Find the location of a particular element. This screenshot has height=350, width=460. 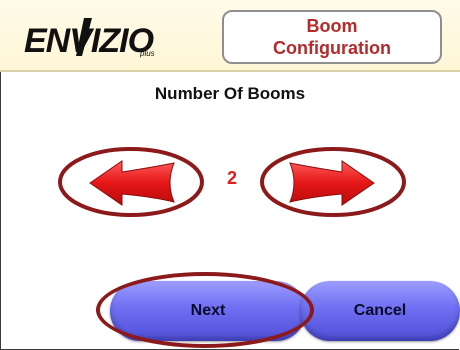

next-button-label: Next is located at coordinates (208, 310).